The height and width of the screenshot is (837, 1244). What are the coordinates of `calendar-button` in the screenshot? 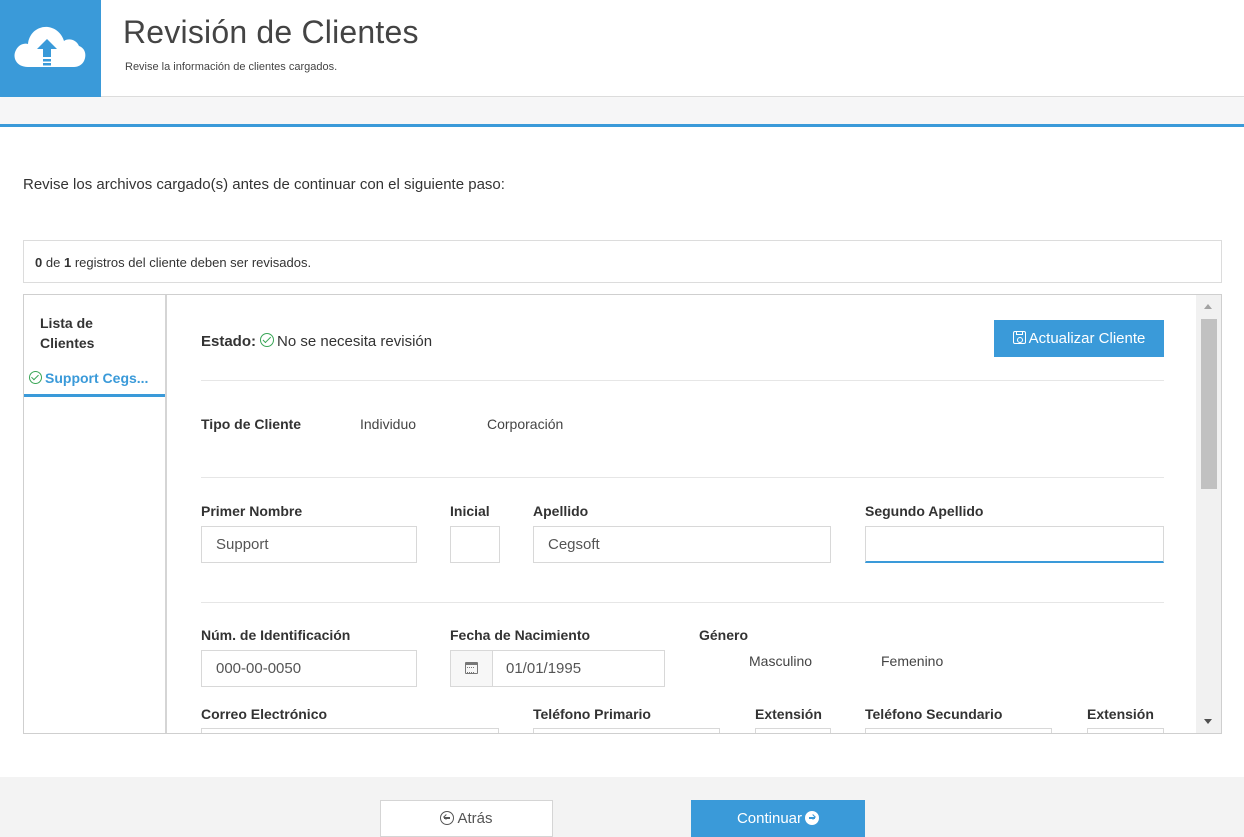 It's located at (472, 668).